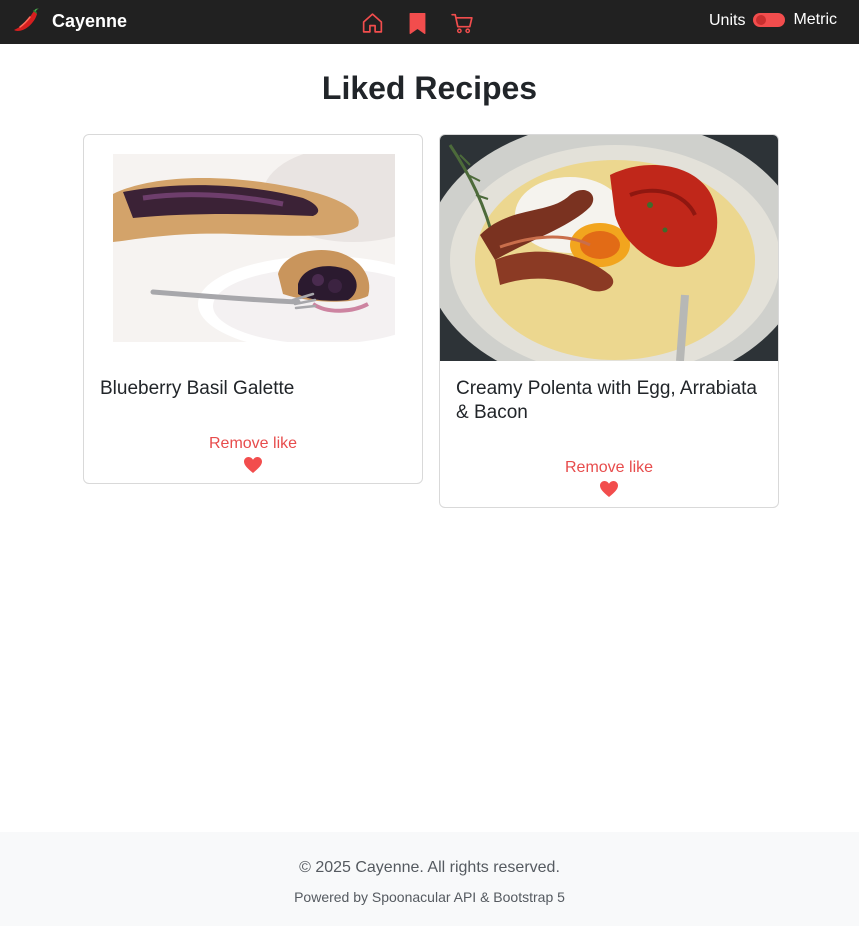 The image size is (859, 926). I want to click on units-toggle, so click(769, 20).